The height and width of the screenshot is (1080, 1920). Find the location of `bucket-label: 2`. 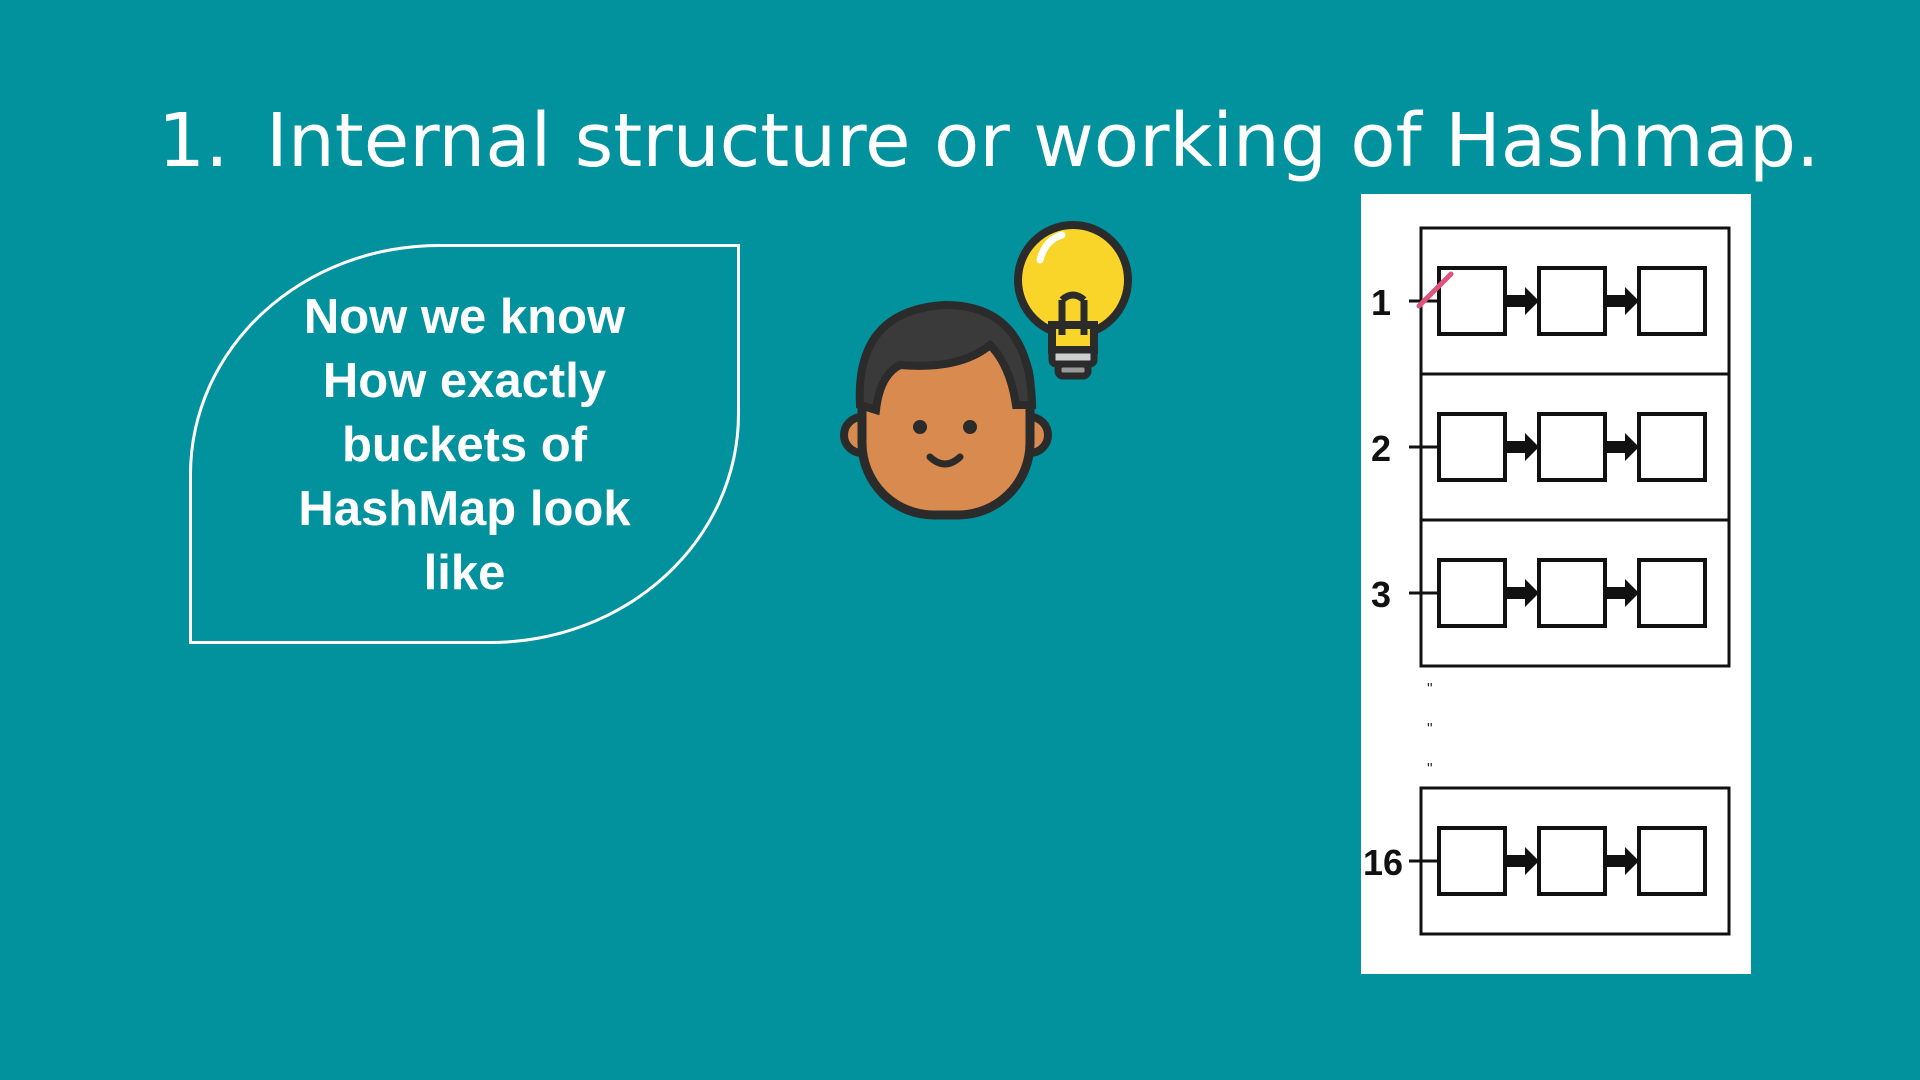

bucket-label: 2 is located at coordinates (1381, 448).